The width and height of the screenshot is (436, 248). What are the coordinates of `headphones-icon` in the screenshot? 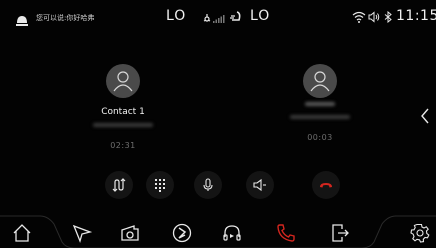 It's located at (232, 233).